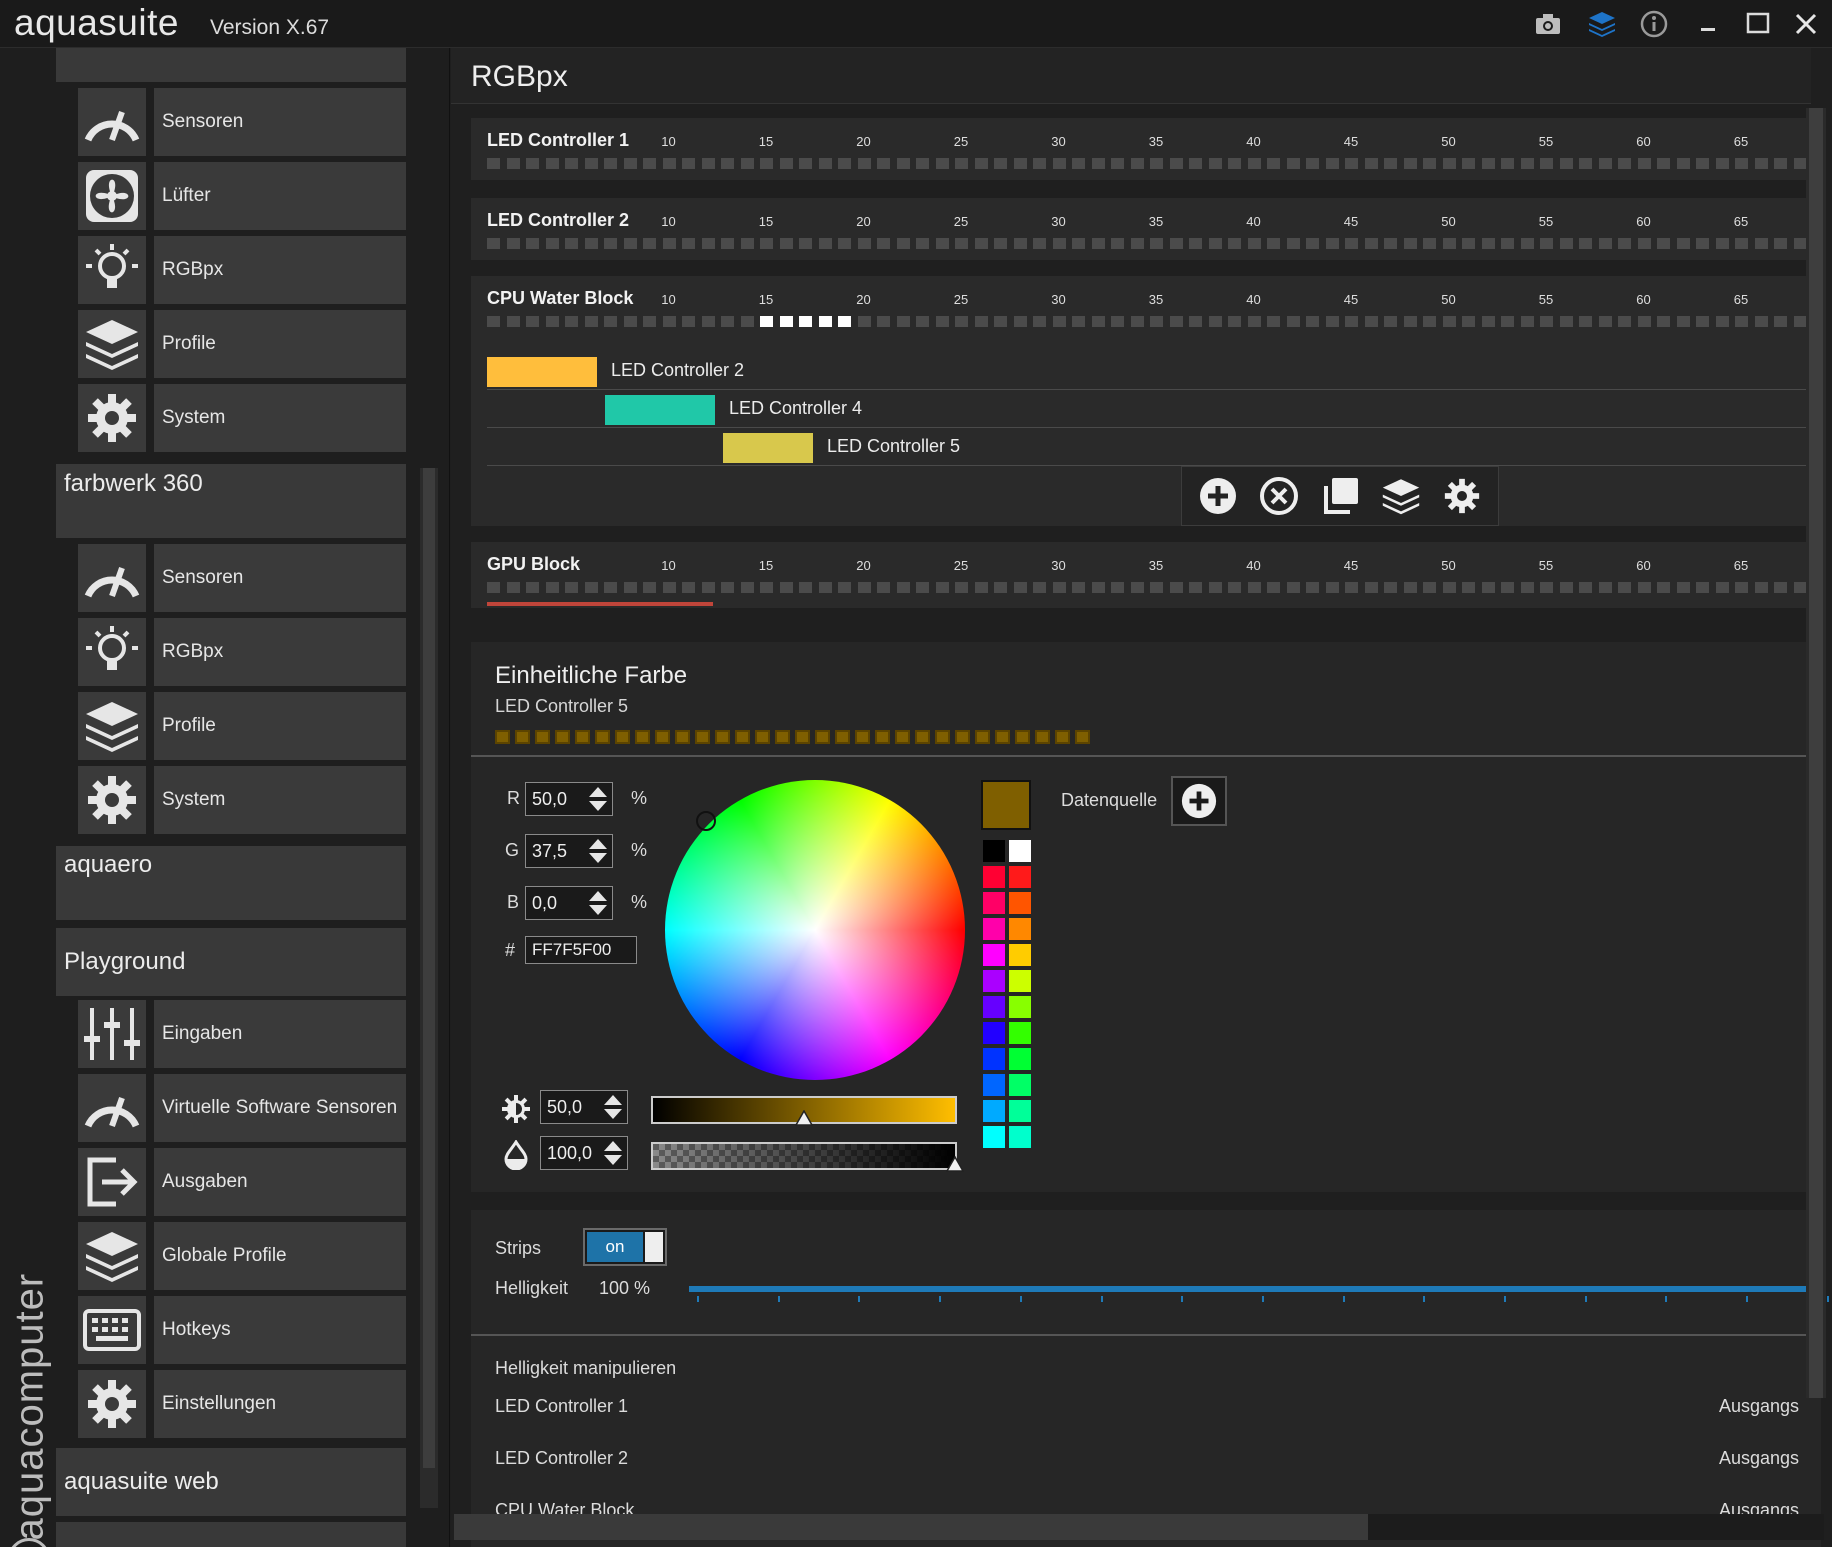  I want to click on assignment-swatch, so click(542, 372).